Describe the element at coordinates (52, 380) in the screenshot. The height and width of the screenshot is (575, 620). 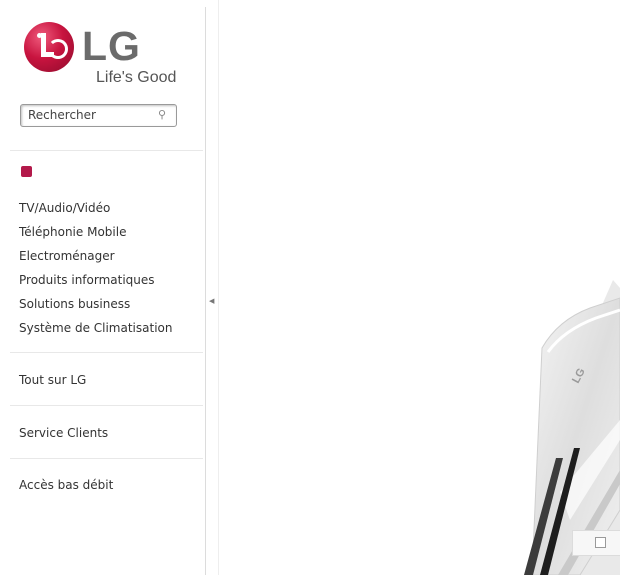
I see `nav-about-lg: Tout sur LG` at that location.